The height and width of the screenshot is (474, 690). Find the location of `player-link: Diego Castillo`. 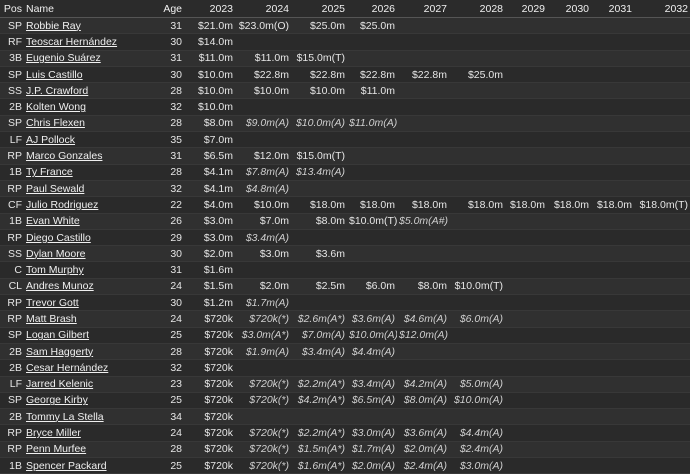

player-link: Diego Castillo is located at coordinates (58, 238).